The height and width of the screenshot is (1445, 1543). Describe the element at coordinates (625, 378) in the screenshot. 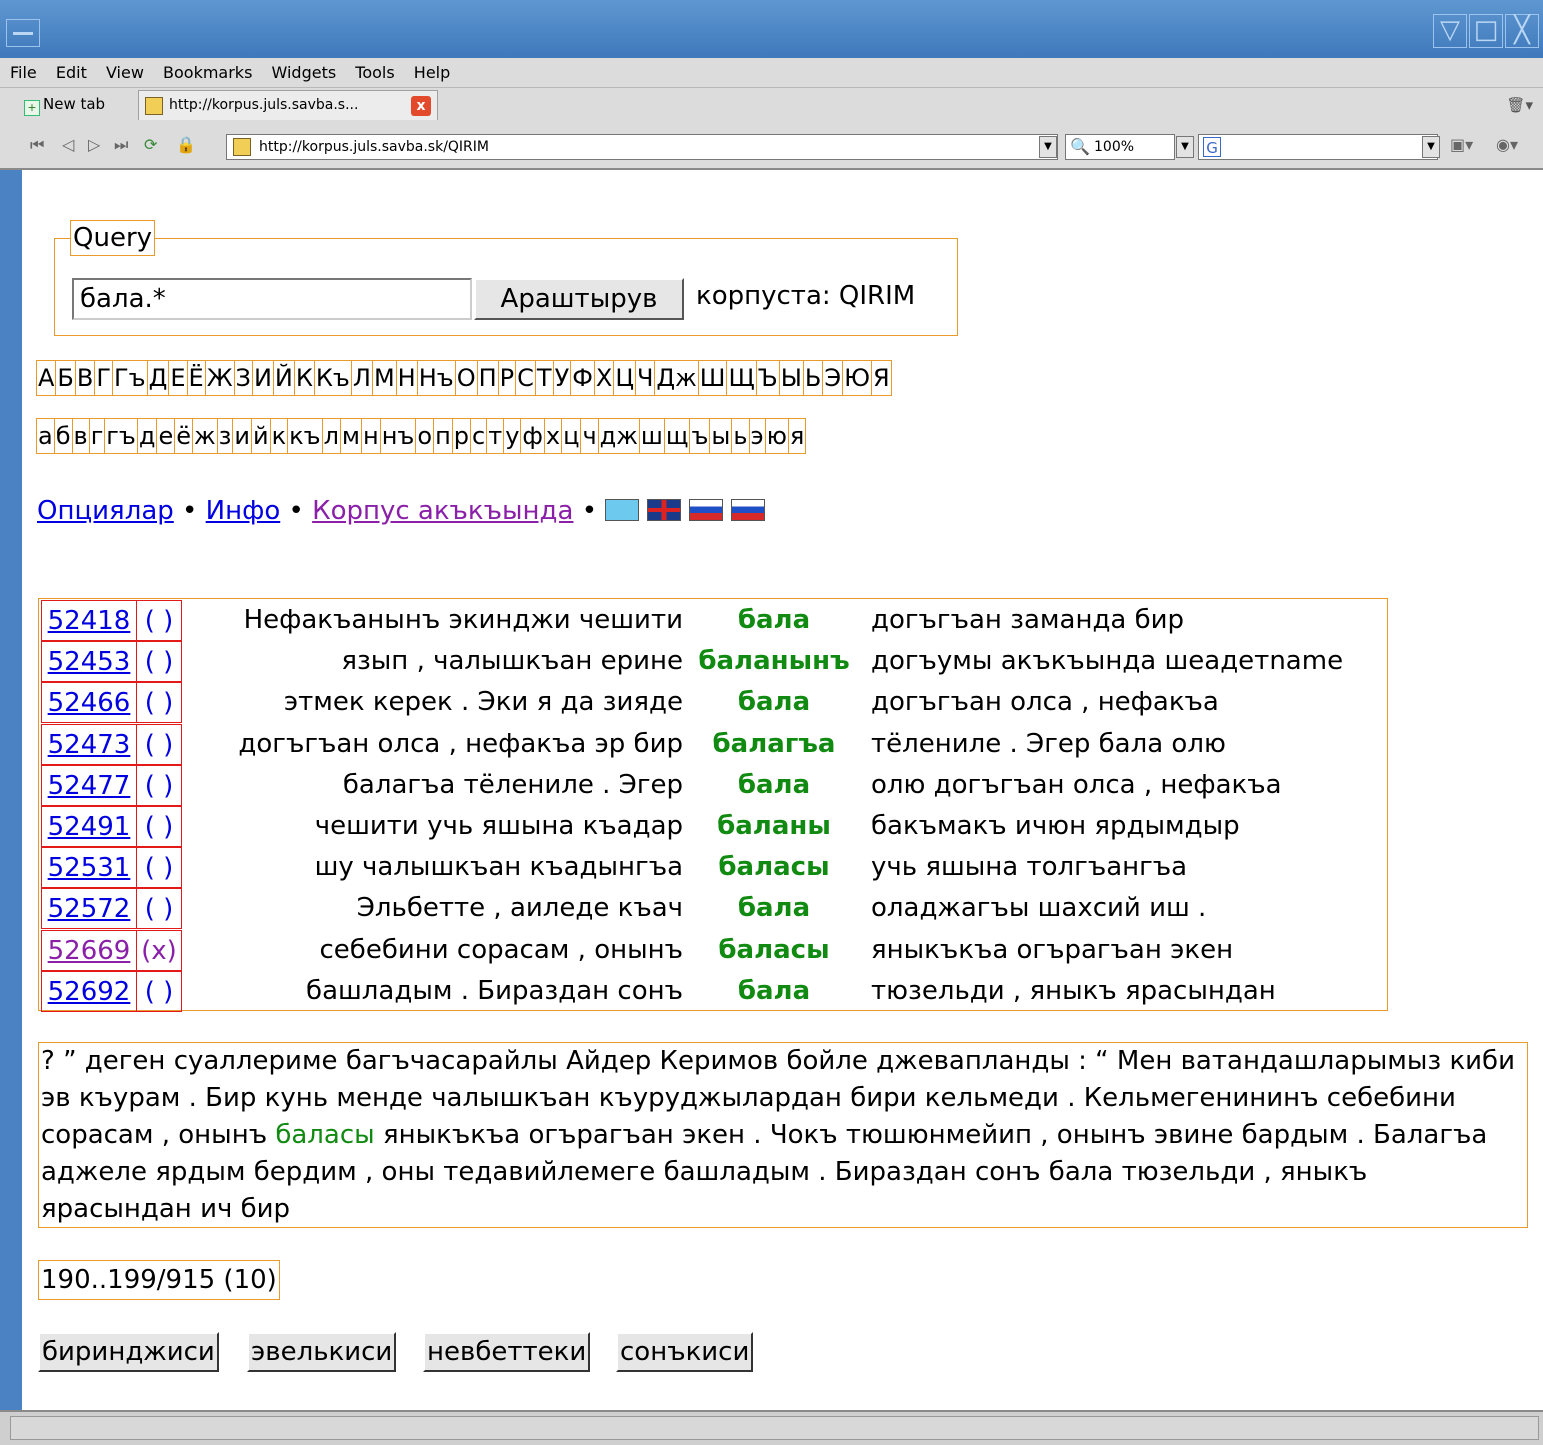

I see `alphabet-upper-letter: Ц` at that location.